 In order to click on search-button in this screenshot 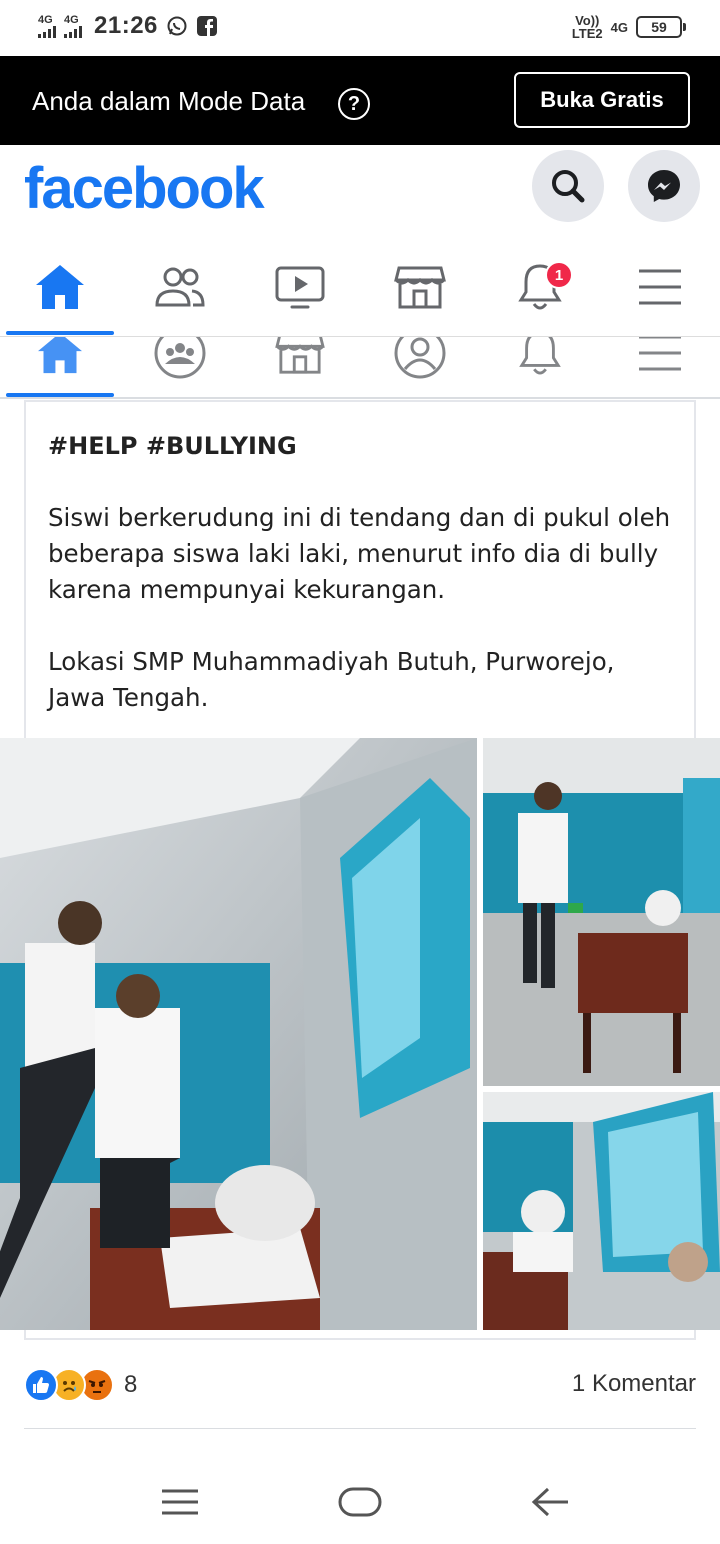, I will do `click(568, 186)`.